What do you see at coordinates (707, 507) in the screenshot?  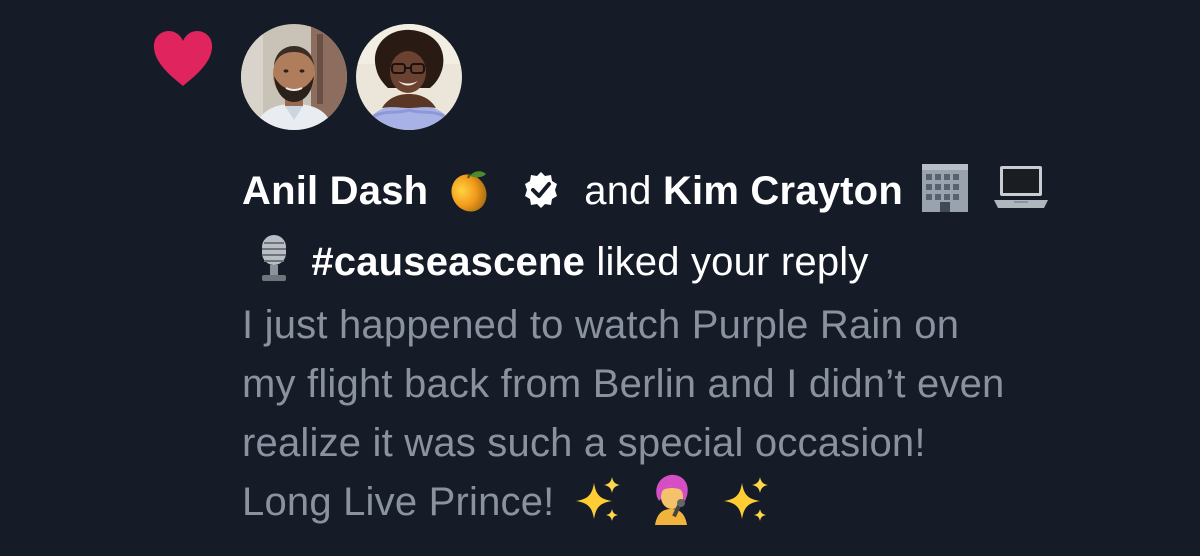 I see `reply-line-last: Long Live Prince!` at bounding box center [707, 507].